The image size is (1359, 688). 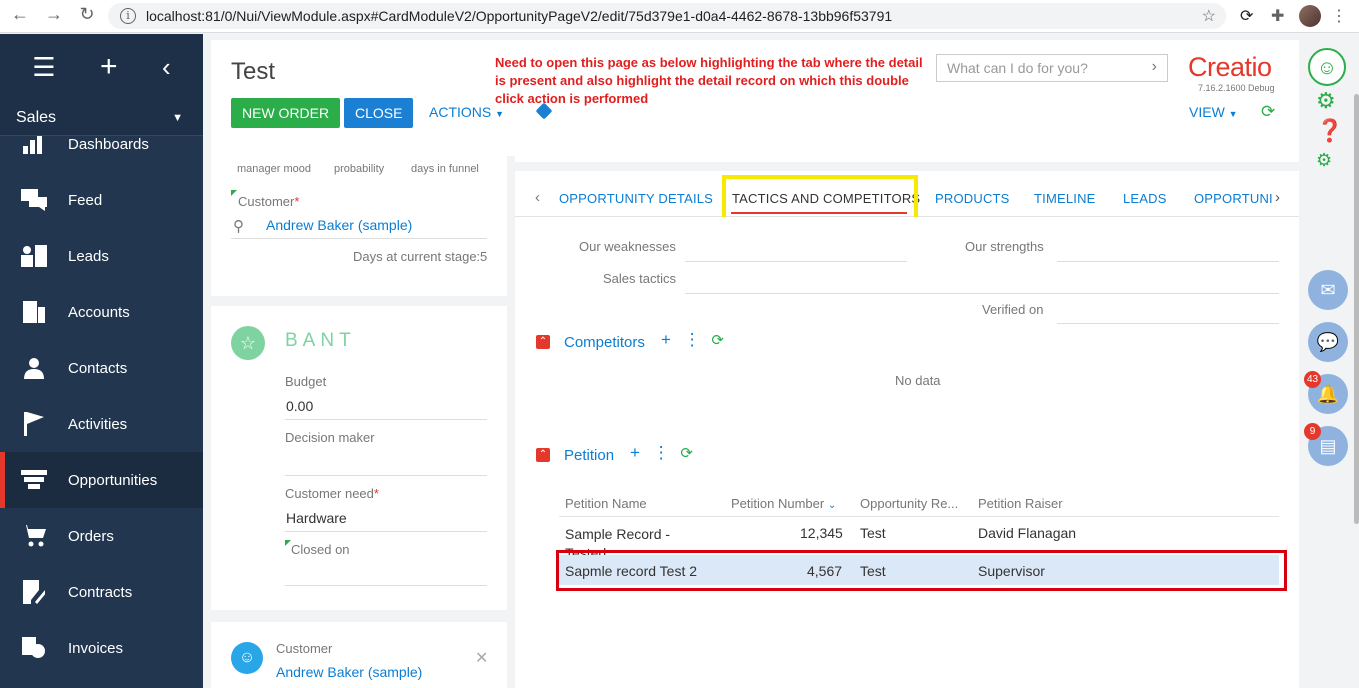 What do you see at coordinates (1277, 197) in the screenshot?
I see `tab-scroll-right-icon: ›` at bounding box center [1277, 197].